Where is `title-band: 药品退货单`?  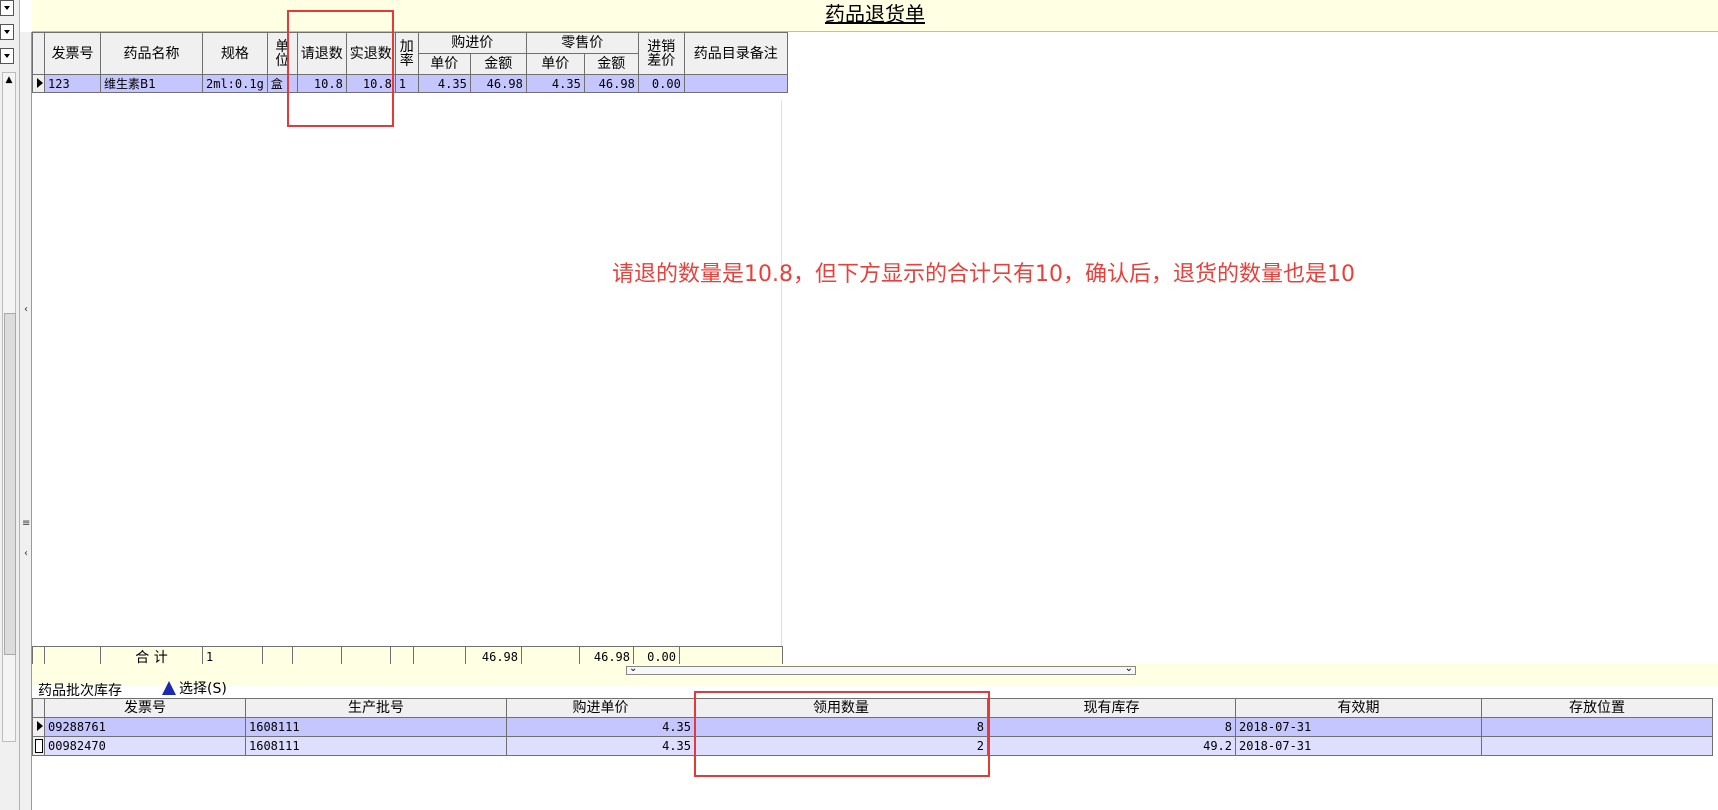
title-band: 药品退货单 is located at coordinates (875, 16).